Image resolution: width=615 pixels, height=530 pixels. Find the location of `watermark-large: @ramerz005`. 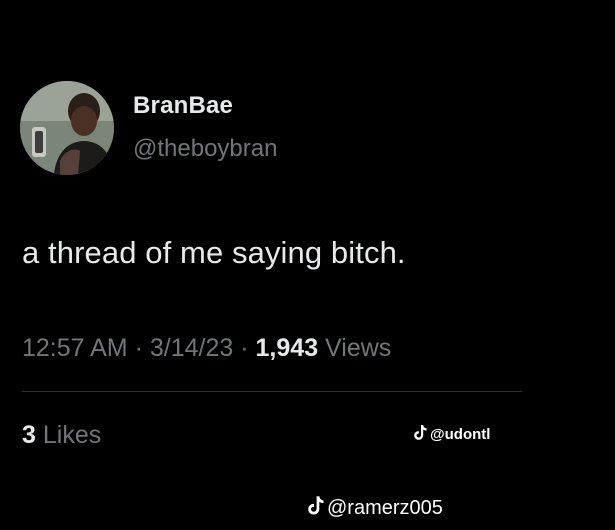

watermark-large: @ramerz005 is located at coordinates (375, 508).